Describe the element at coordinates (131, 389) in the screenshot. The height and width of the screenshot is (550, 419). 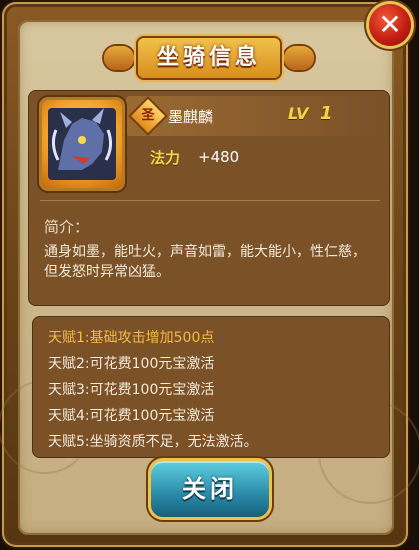
I see `talent-item-3: 天赋3:可花费100元宝激活` at that location.